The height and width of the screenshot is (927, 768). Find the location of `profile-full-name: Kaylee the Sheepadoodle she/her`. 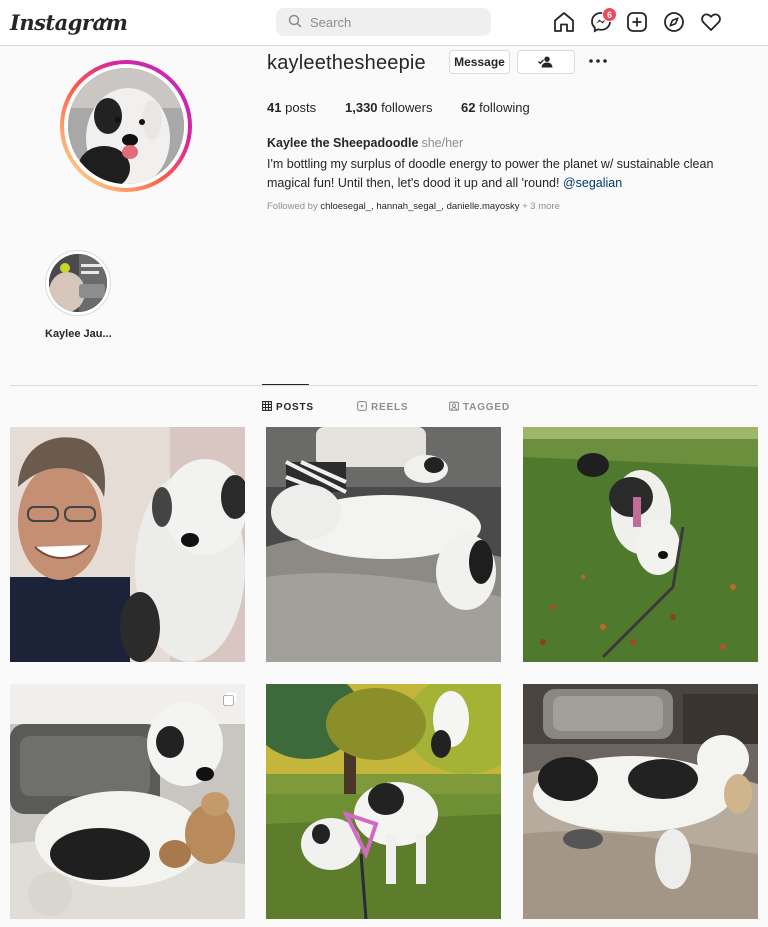

profile-full-name: Kaylee the Sheepadoodle she/her is located at coordinates (365, 143).